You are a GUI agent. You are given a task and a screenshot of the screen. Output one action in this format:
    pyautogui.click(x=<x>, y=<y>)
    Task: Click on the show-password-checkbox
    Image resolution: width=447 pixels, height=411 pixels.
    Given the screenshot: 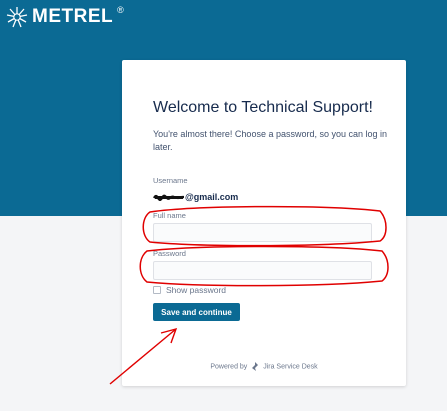 What is the action you would take?
    pyautogui.click(x=157, y=290)
    